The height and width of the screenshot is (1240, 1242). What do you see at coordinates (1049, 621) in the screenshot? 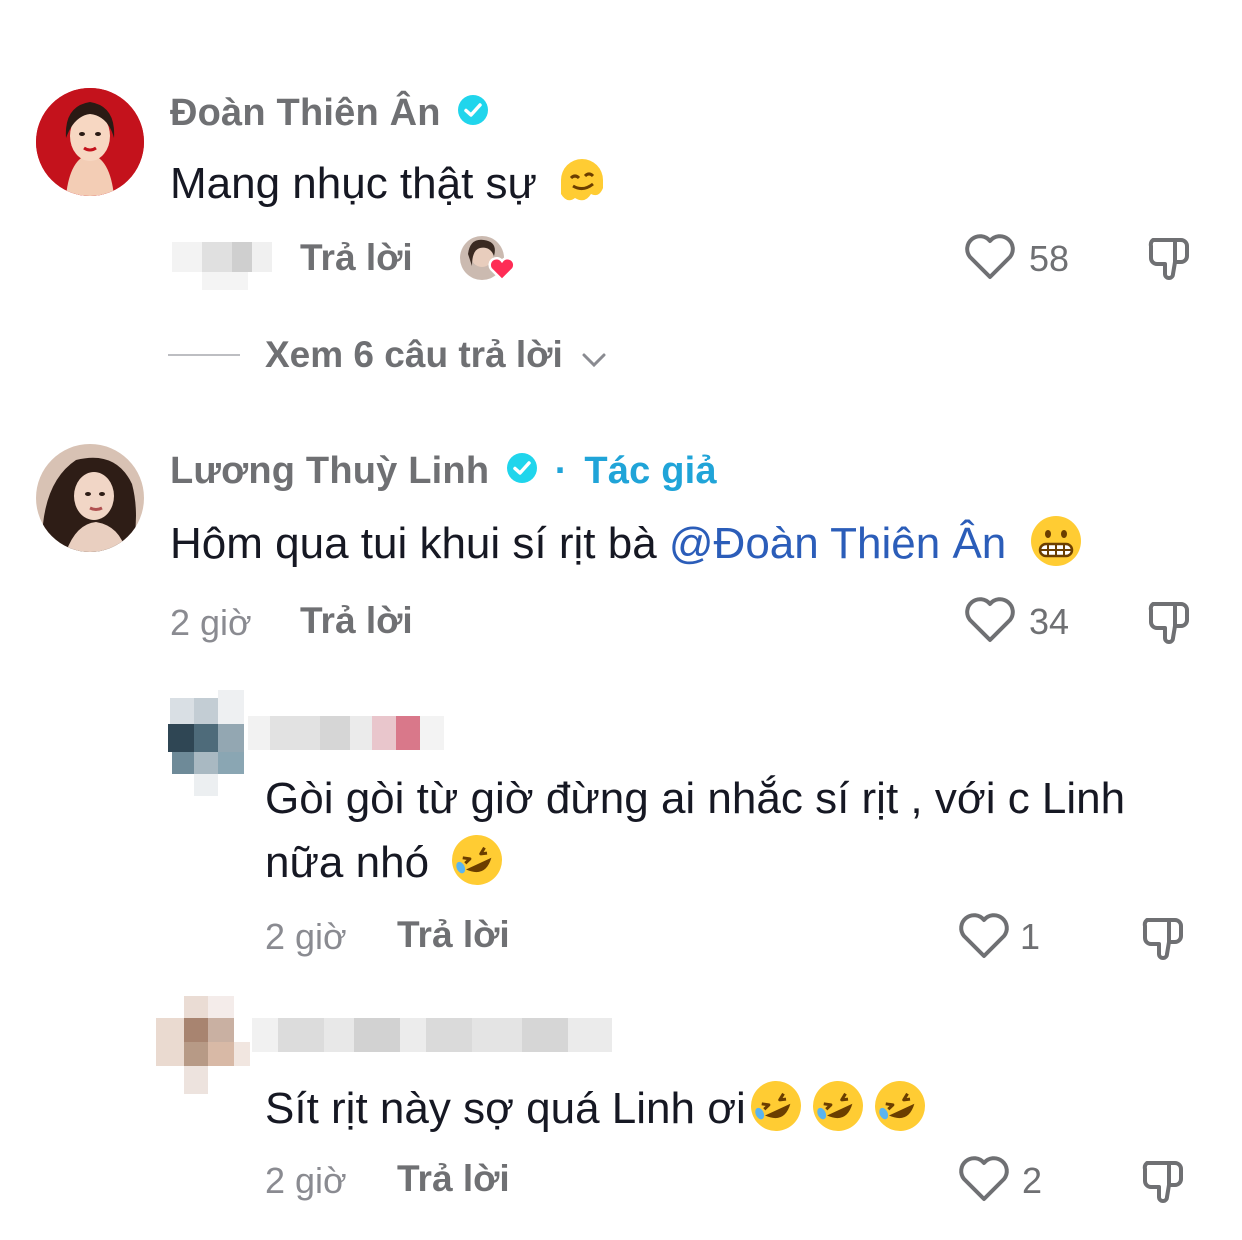
I see `like-count: 34` at bounding box center [1049, 621].